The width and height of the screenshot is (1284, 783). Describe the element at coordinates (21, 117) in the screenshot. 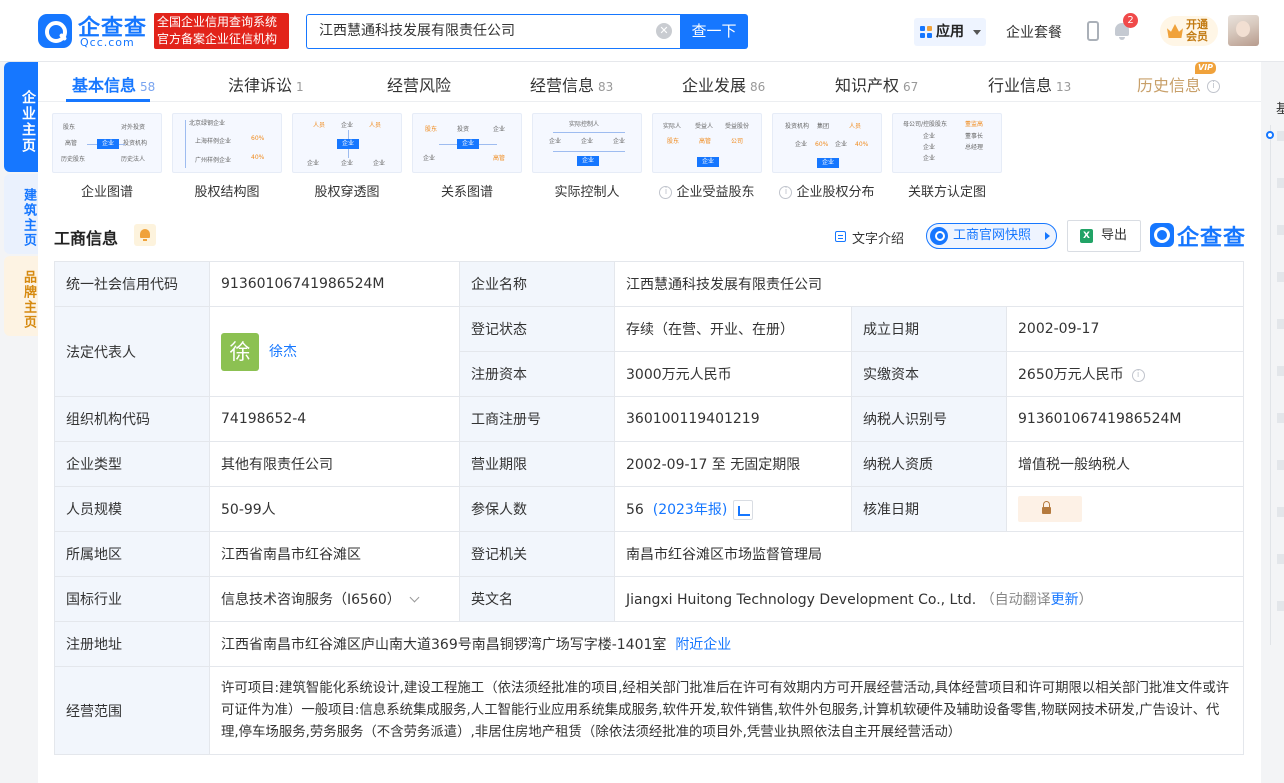

I see `rail-enterprise-home: 企业主页` at that location.